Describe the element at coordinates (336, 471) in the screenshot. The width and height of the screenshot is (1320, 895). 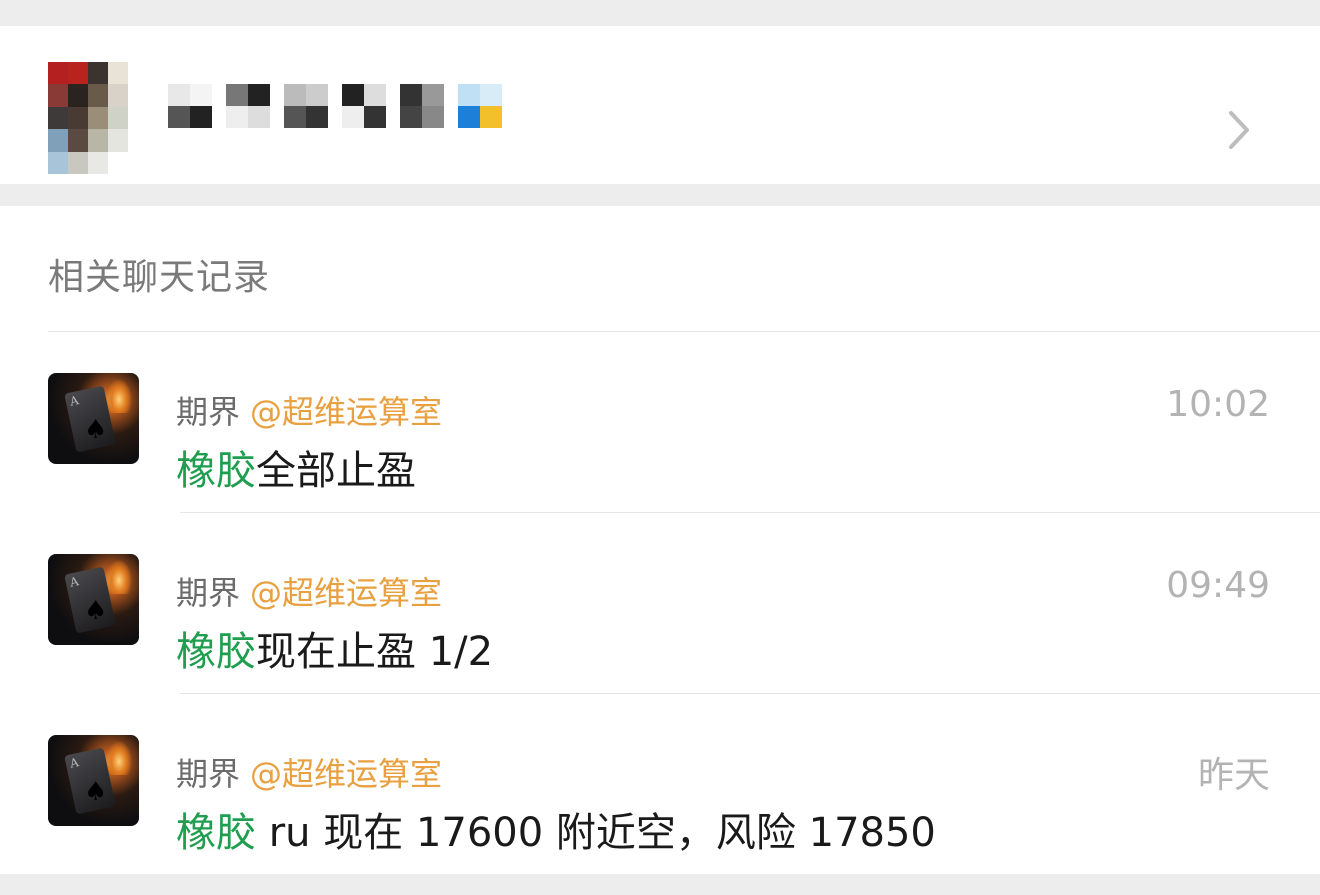
I see `message-content: 全部止盈` at that location.